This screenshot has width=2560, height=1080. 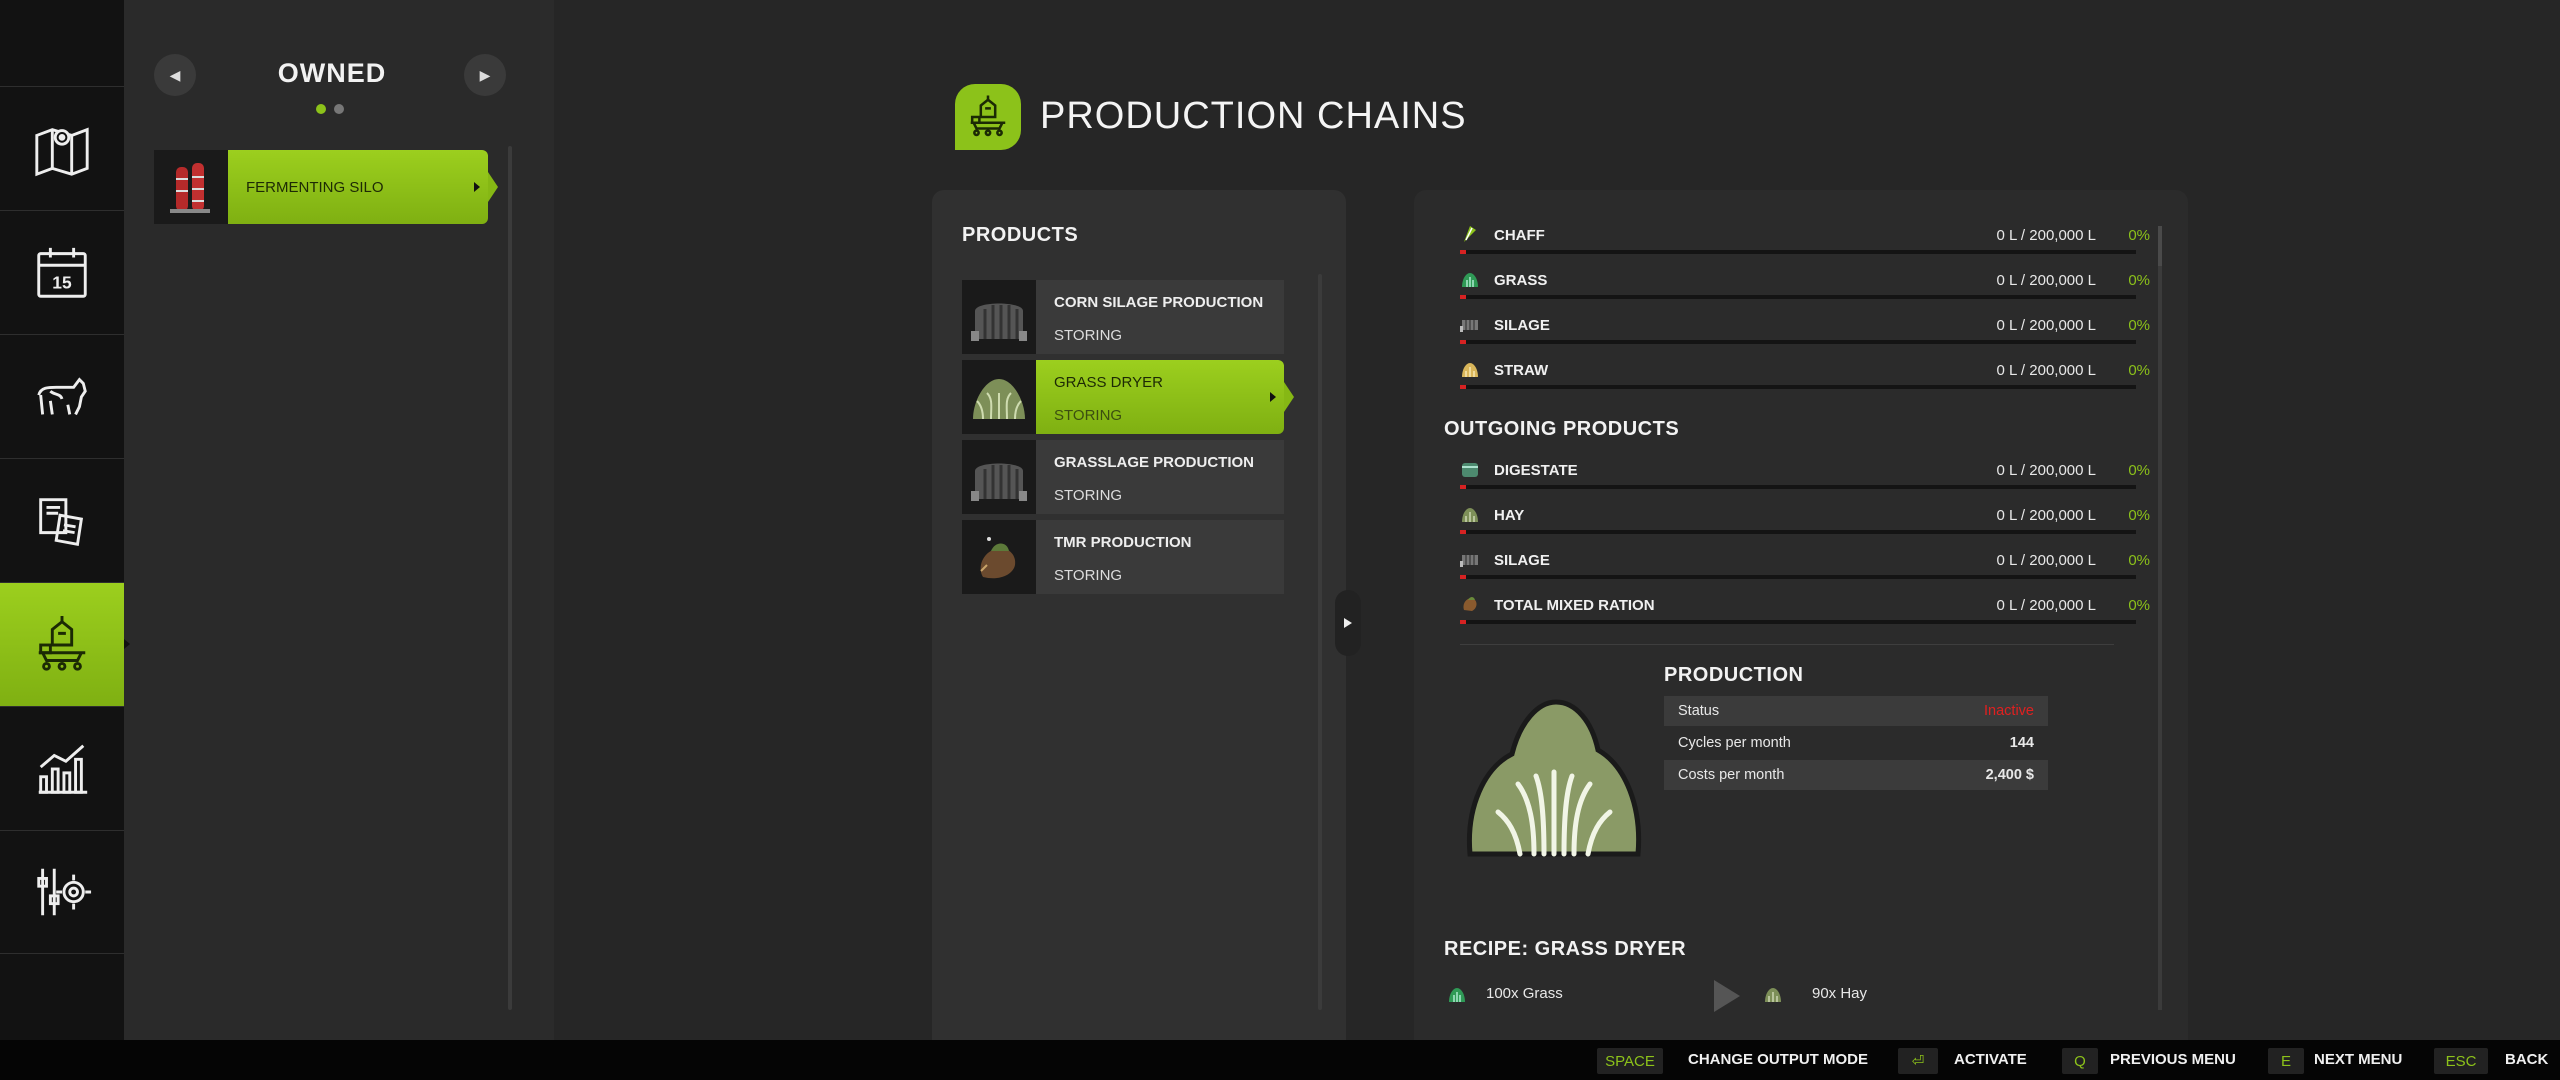 I want to click on menu-rail: 15, so click(x=69, y=520).